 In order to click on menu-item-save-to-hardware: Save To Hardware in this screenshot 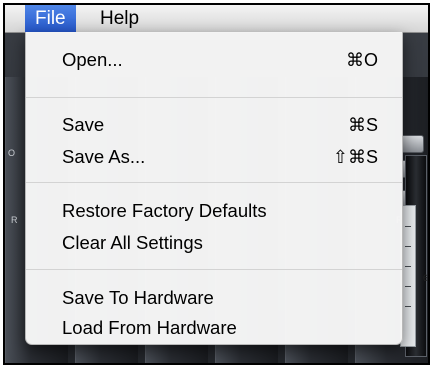, I will do `click(214, 298)`.